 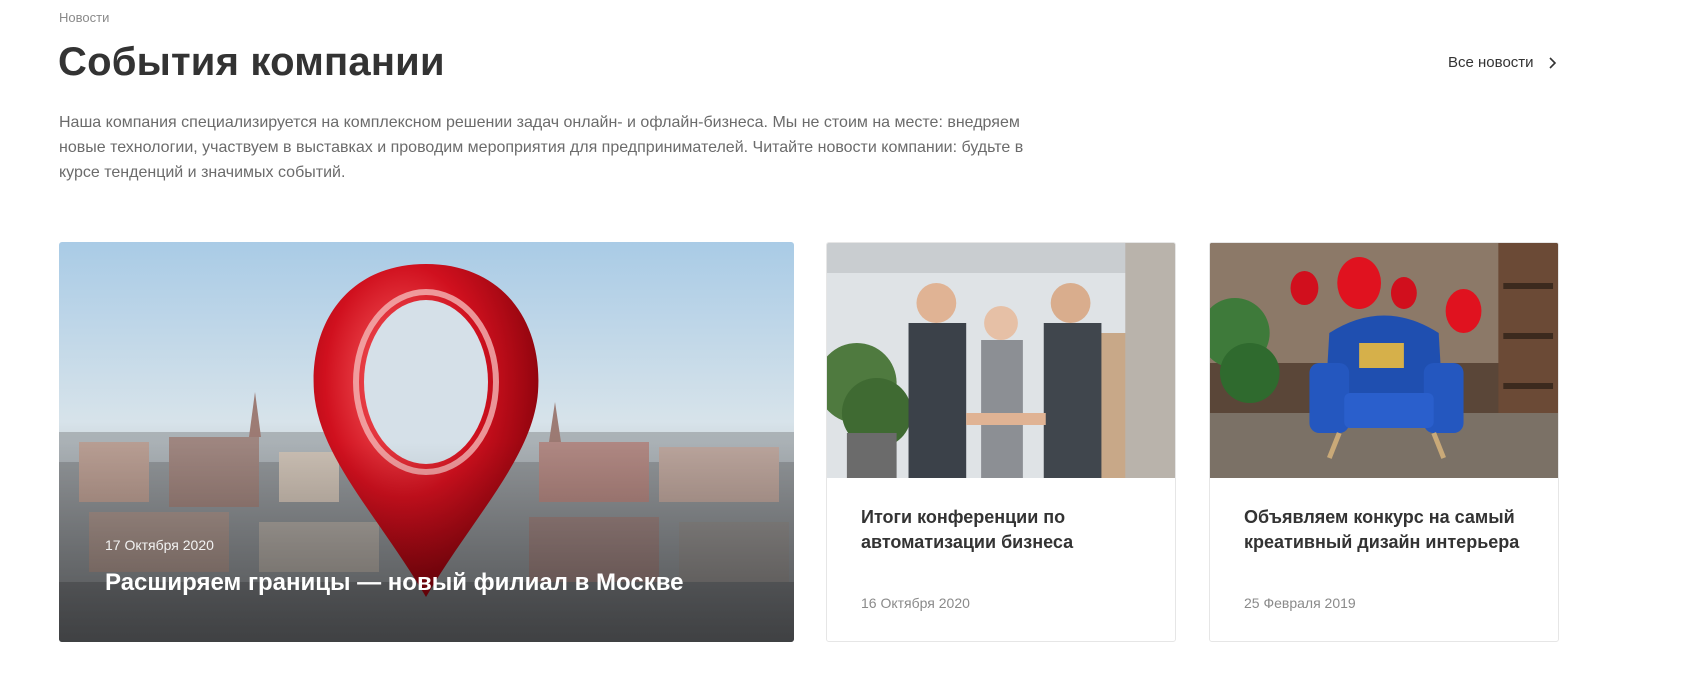 I want to click on news-image-armchair, so click(x=1384, y=360).